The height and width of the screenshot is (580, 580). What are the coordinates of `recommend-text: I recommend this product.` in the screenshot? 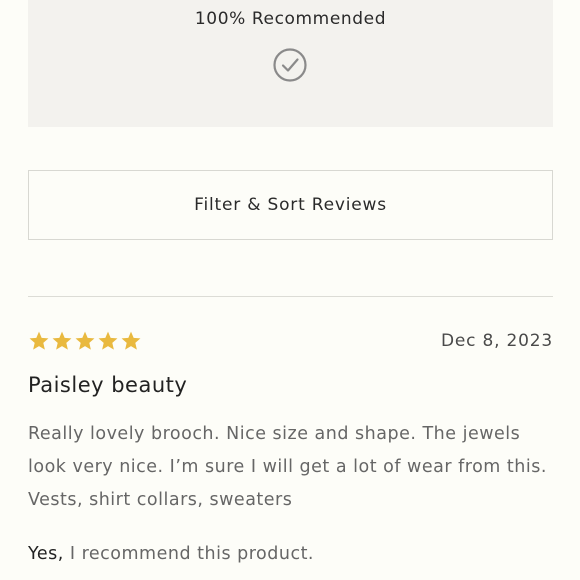 It's located at (188, 554).